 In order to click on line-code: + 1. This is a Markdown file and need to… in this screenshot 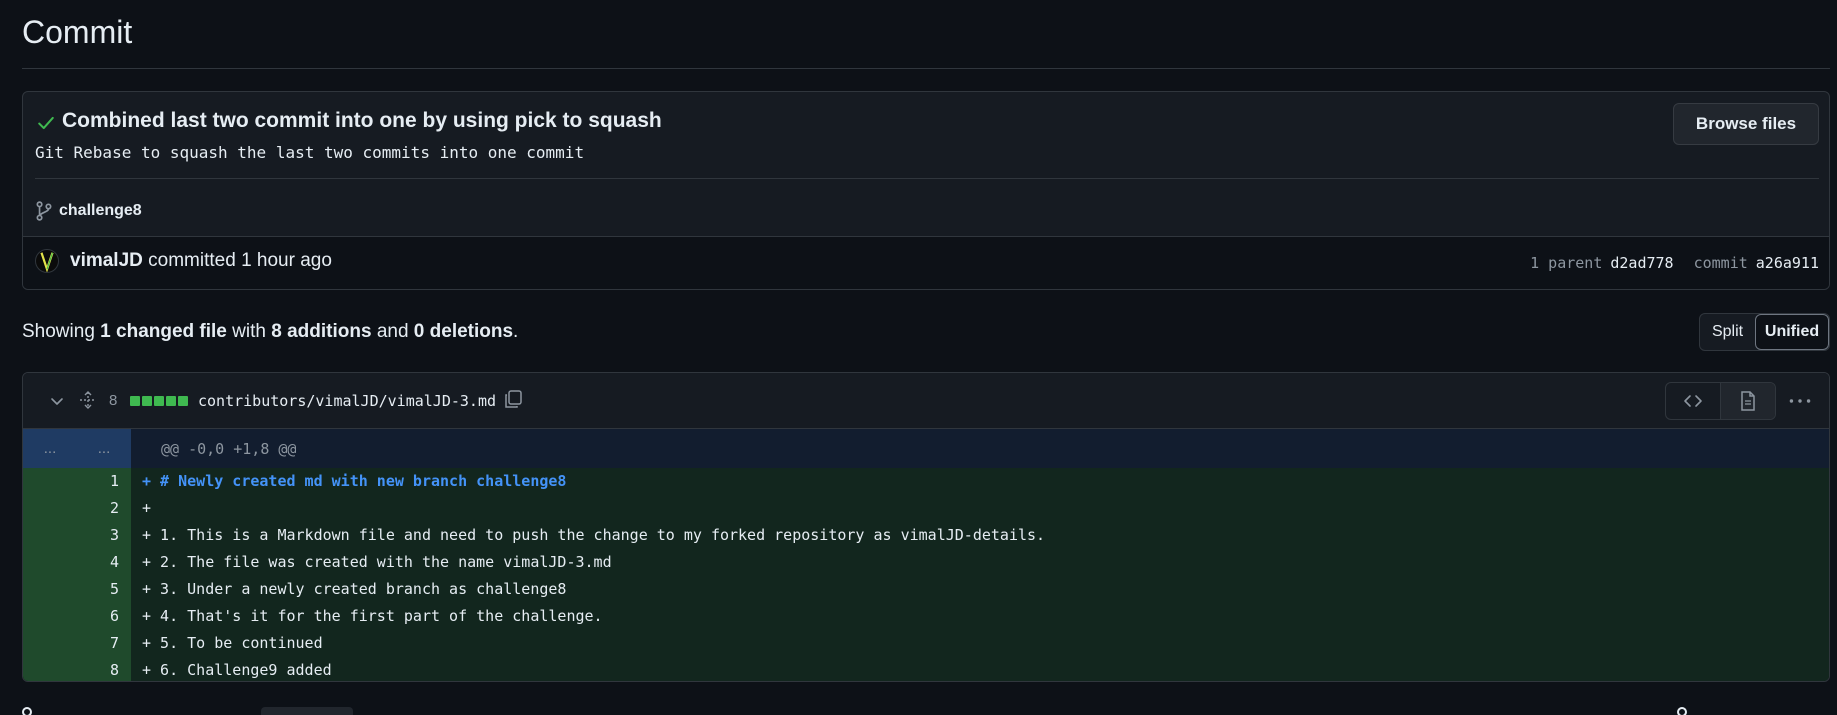, I will do `click(594, 535)`.